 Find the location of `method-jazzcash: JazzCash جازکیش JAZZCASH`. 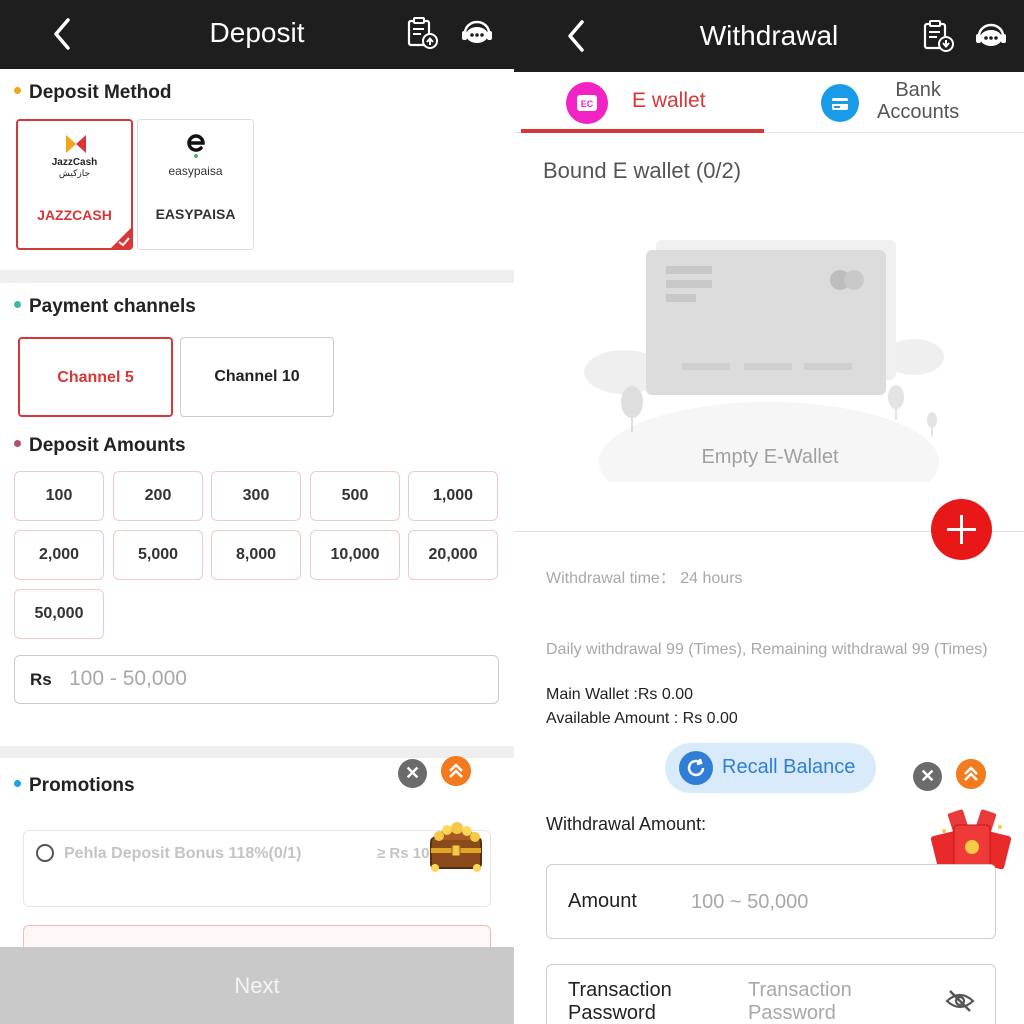

method-jazzcash: JazzCash جازکیش JAZZCASH is located at coordinates (74, 184).